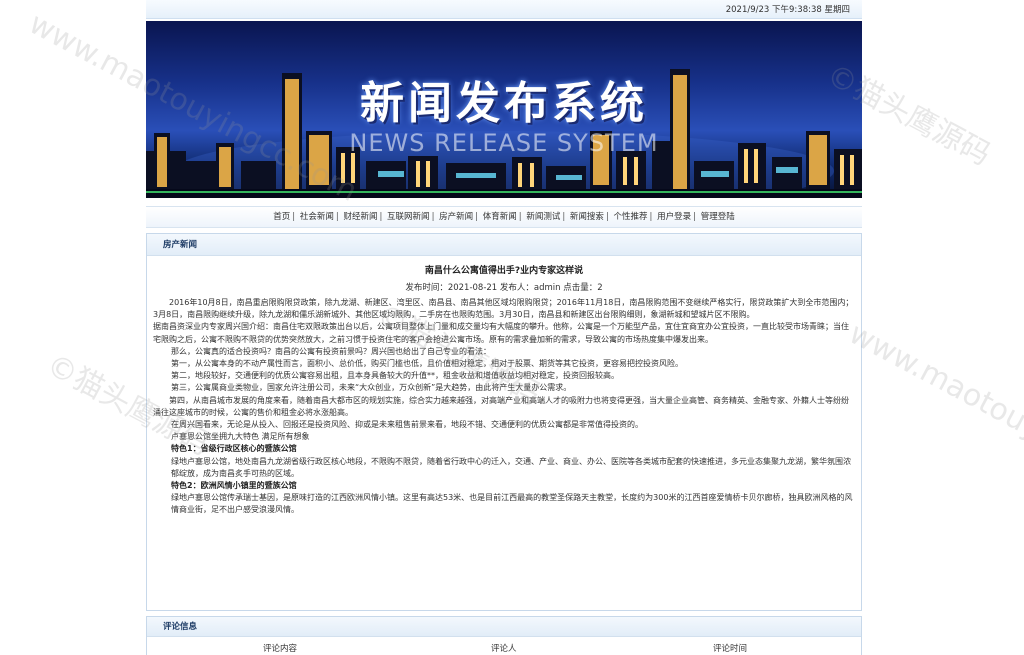 The image size is (1024, 655). I want to click on commenter-header: 评论人, so click(504, 649).